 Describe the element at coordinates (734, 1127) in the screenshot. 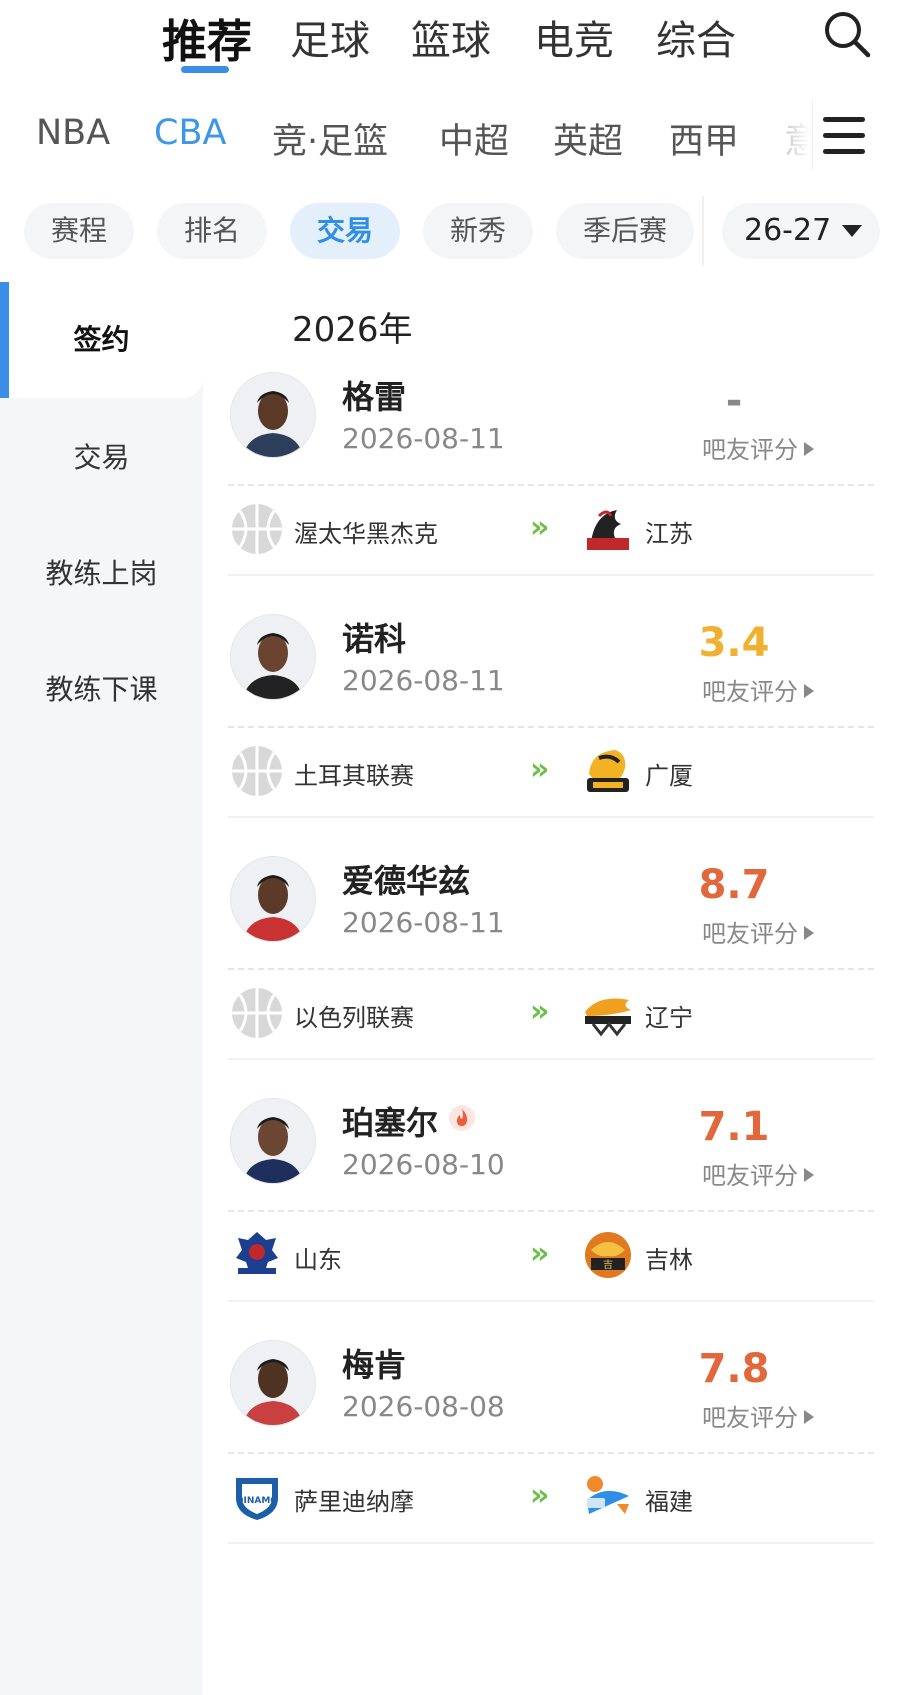

I see `fan-score: 7.1` at that location.